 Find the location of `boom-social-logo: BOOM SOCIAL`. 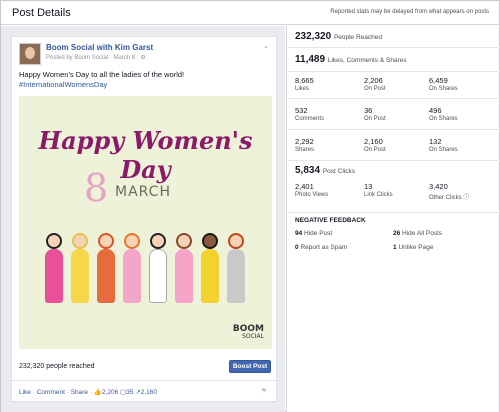

boom-social-logo: BOOM SOCIAL is located at coordinates (248, 332).